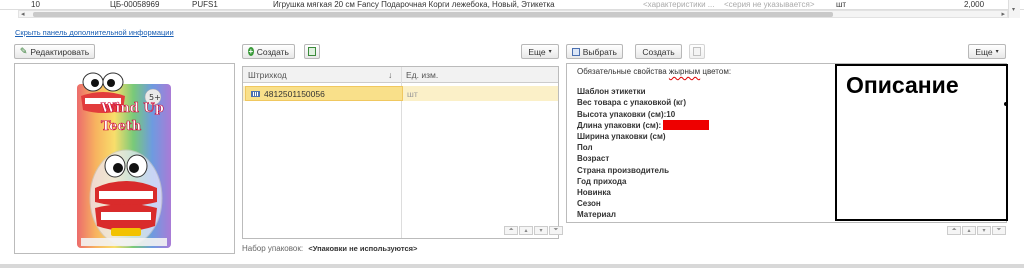 The height and width of the screenshot is (268, 1024). I want to click on row-article: PUFS1, so click(205, 4).